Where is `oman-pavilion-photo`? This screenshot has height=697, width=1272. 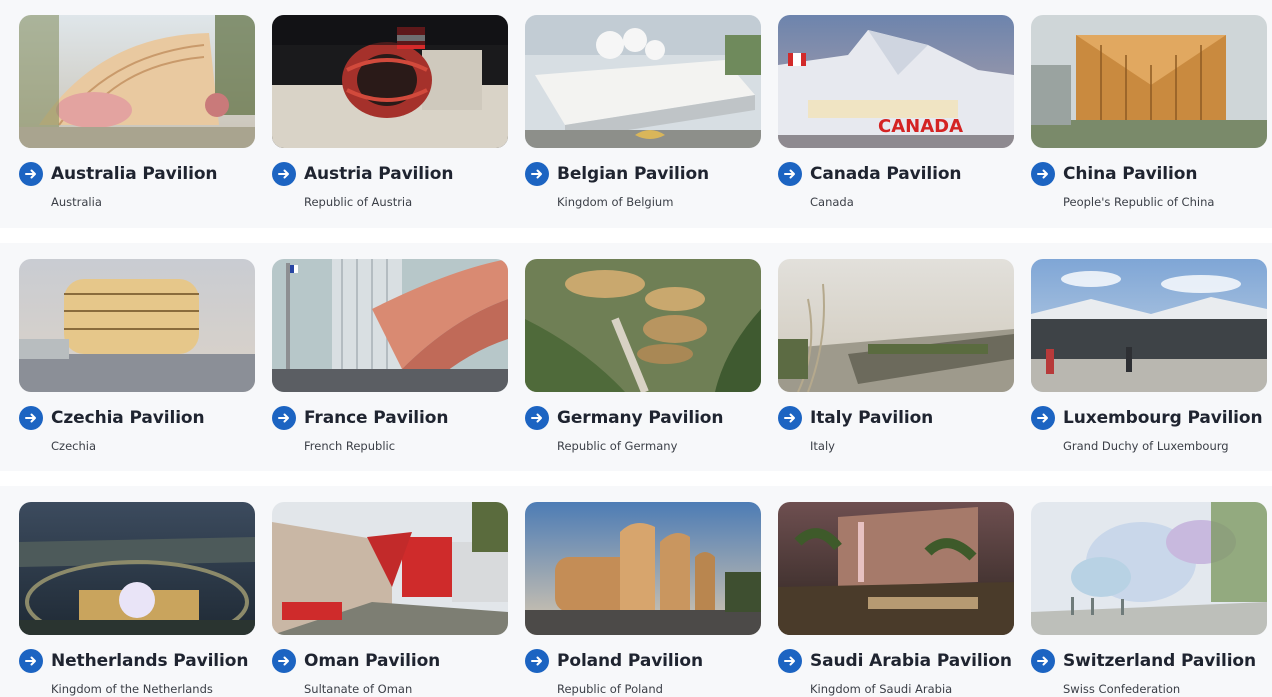
oman-pavilion-photo is located at coordinates (390, 568).